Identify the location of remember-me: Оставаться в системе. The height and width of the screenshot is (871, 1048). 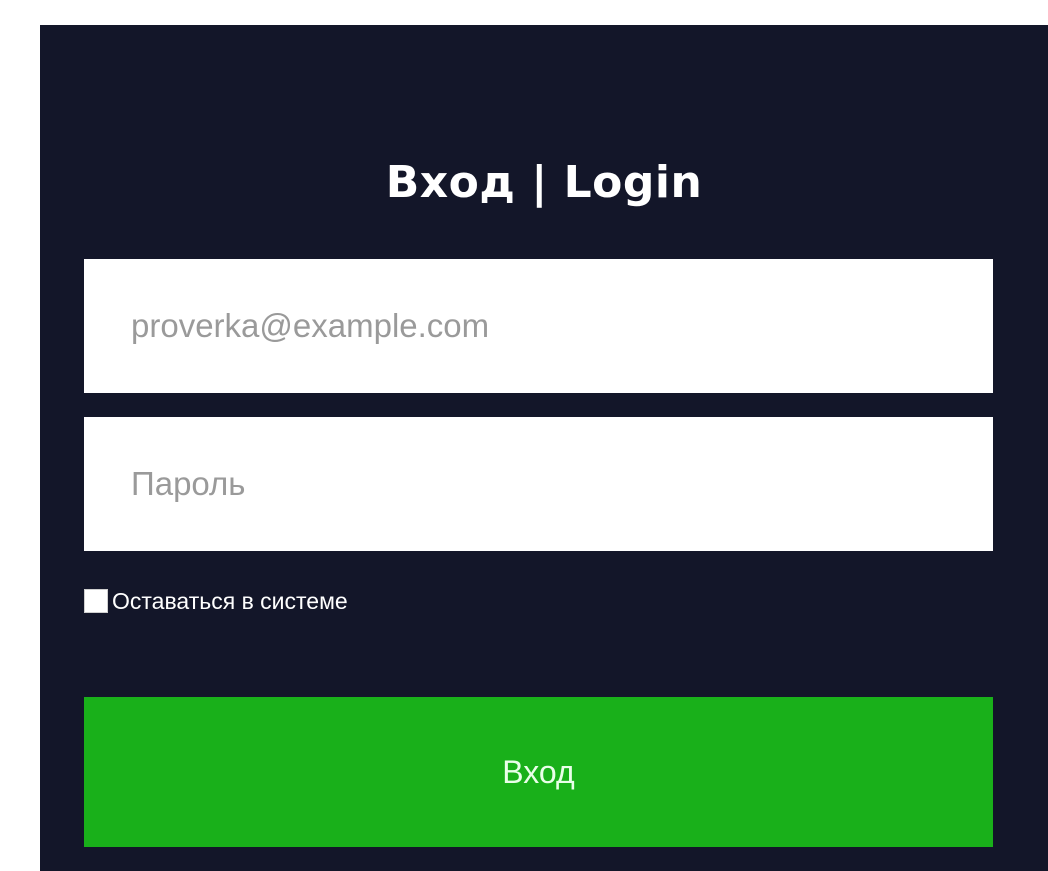
(216, 601).